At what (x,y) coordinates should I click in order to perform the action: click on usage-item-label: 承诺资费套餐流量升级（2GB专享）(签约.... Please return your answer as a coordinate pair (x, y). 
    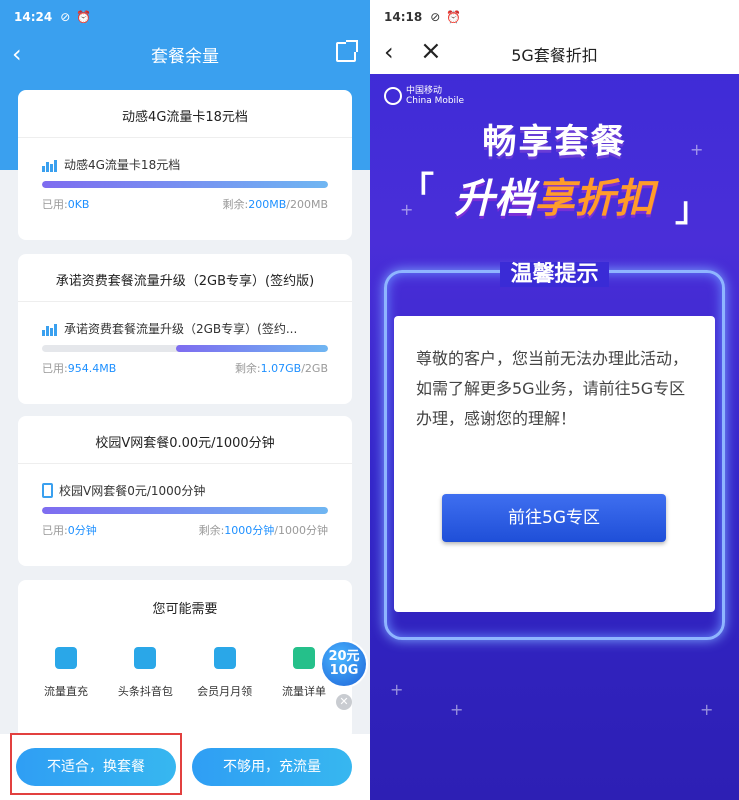
    Looking at the image, I should click on (181, 329).